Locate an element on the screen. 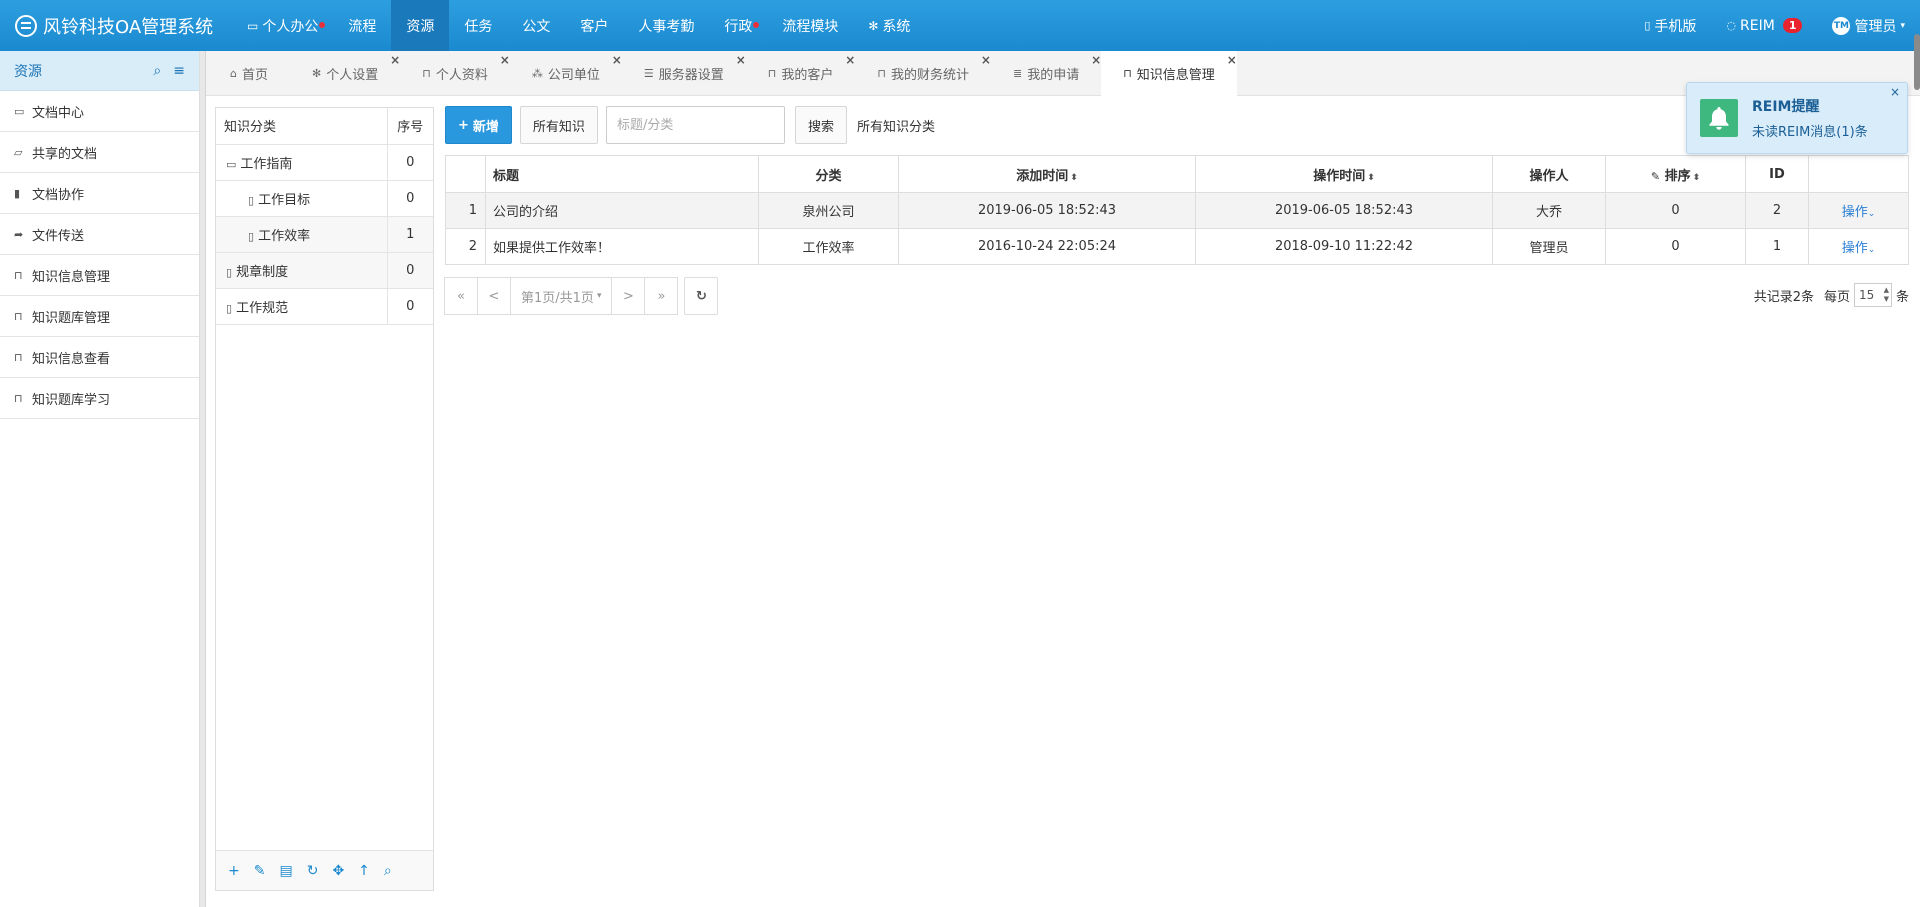  first-page-button: « is located at coordinates (461, 296).